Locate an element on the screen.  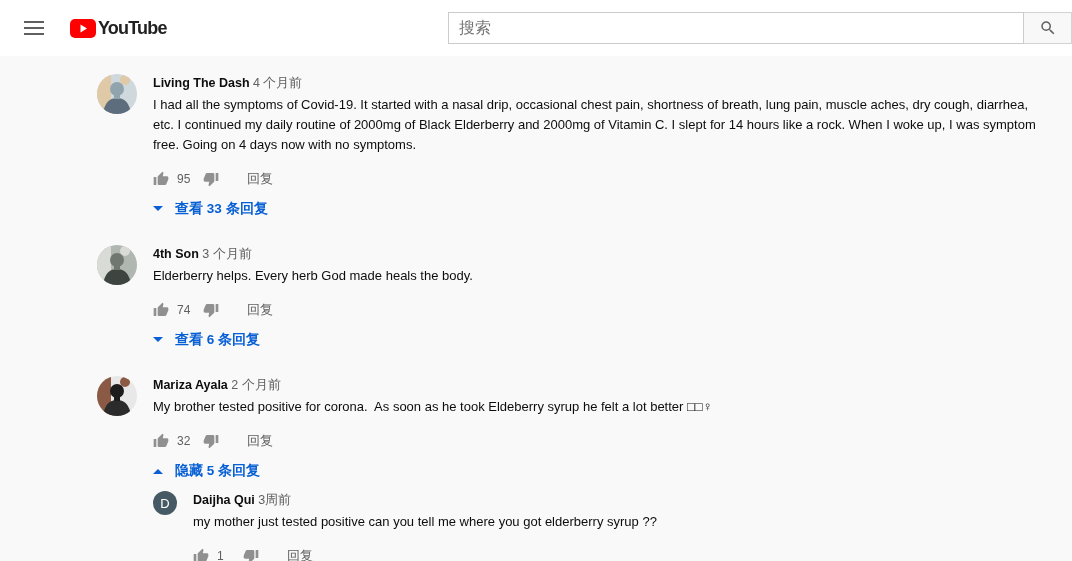
replies-toggle: 隐藏 5 条回复 is located at coordinates (206, 471).